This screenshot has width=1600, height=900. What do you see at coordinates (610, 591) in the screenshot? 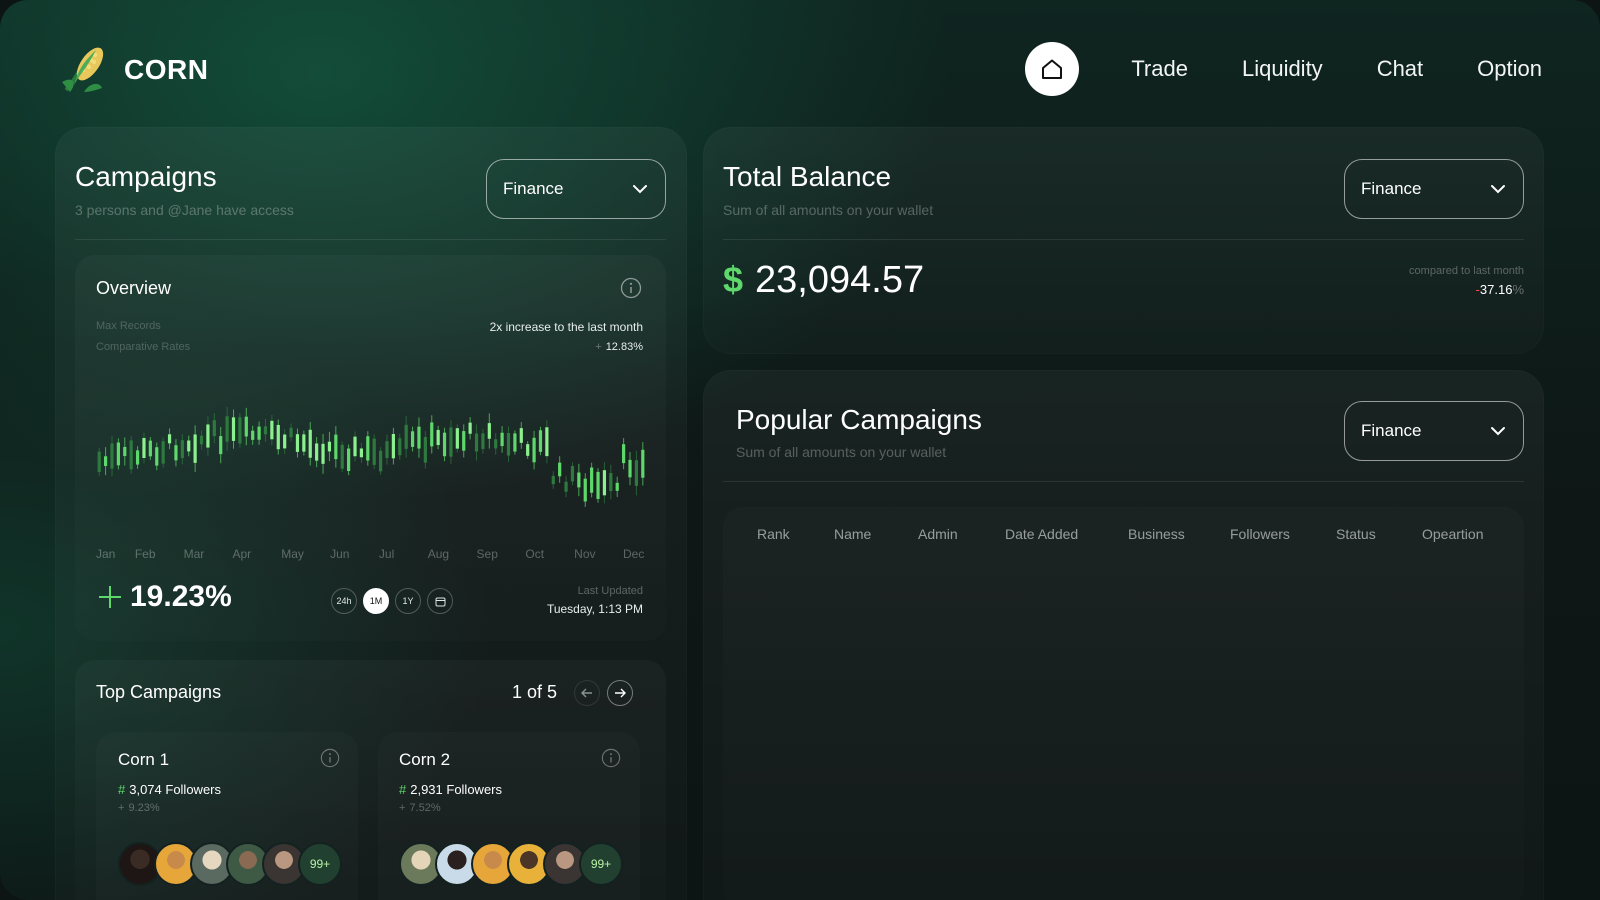
I see `last-updated-label: Last Updated` at bounding box center [610, 591].